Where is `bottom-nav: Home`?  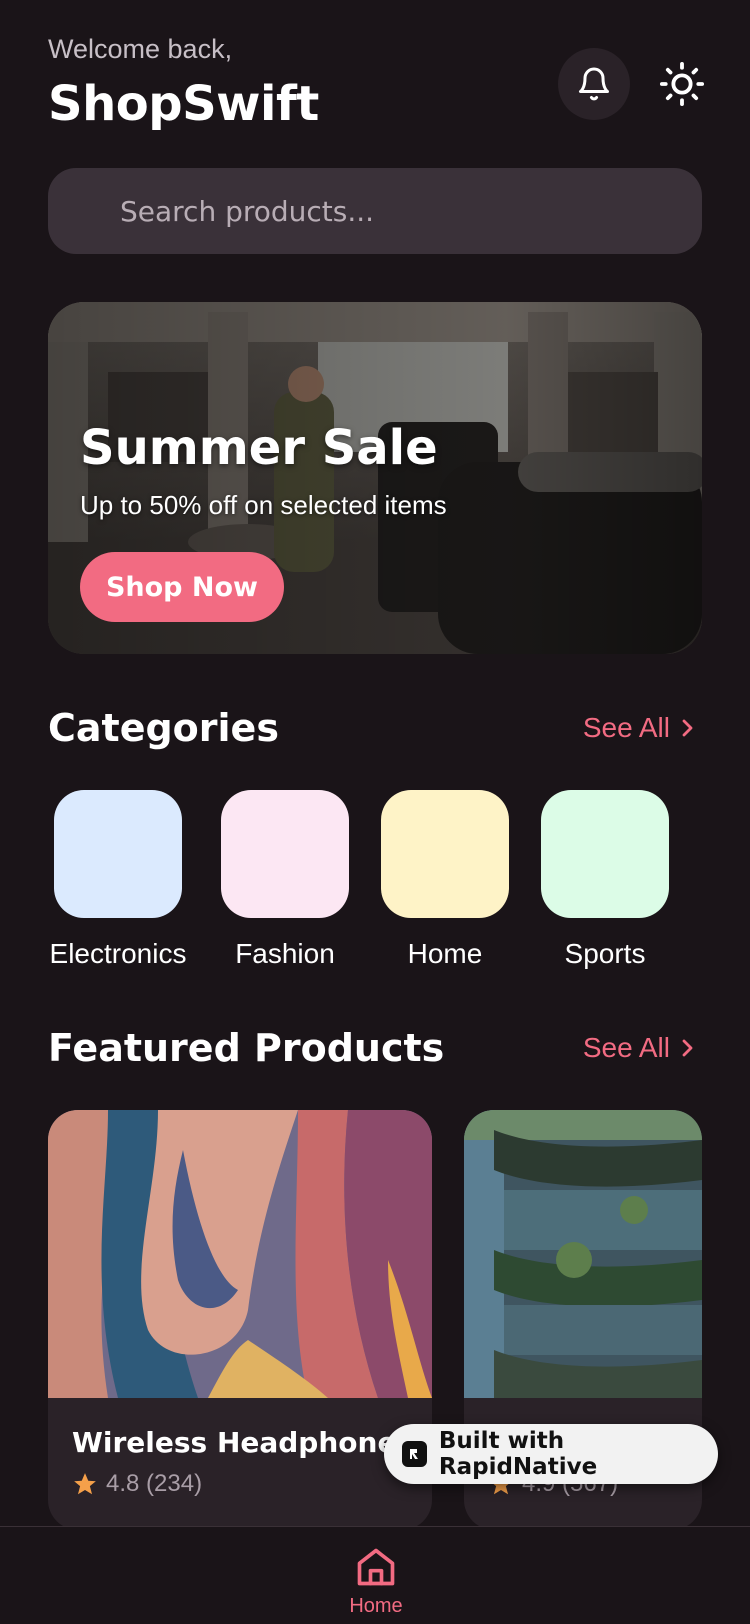
bottom-nav: Home is located at coordinates (375, 1575).